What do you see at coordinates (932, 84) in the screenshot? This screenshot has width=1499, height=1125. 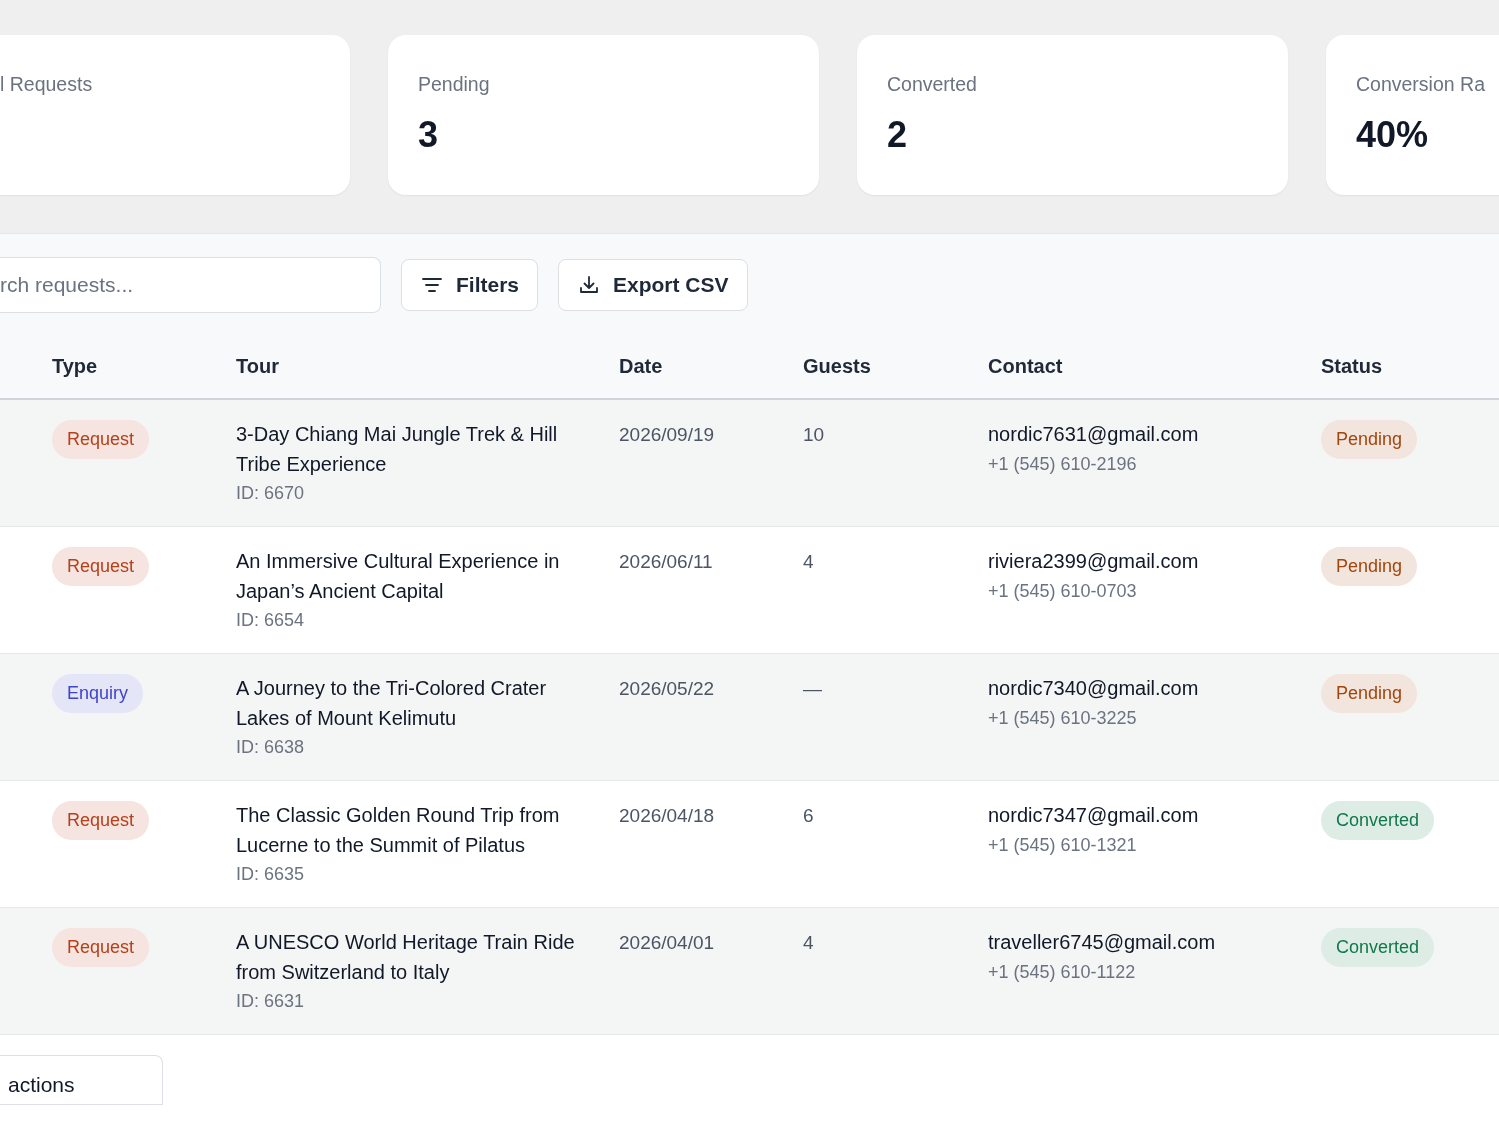 I see `stat-label: Converted` at bounding box center [932, 84].